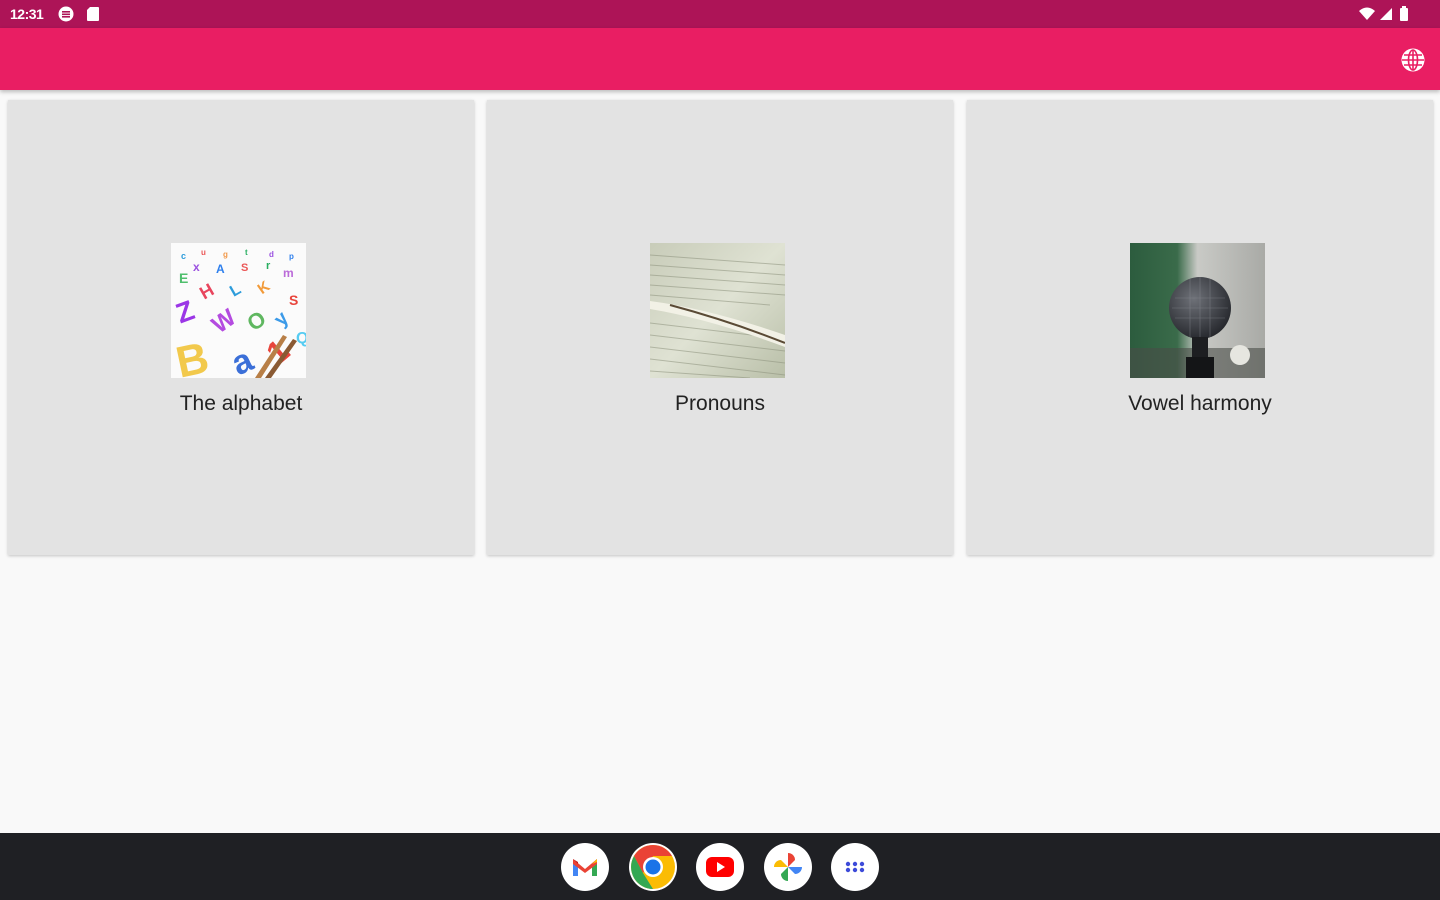 This screenshot has width=1440, height=900. I want to click on svg-text: m, so click(288, 273).